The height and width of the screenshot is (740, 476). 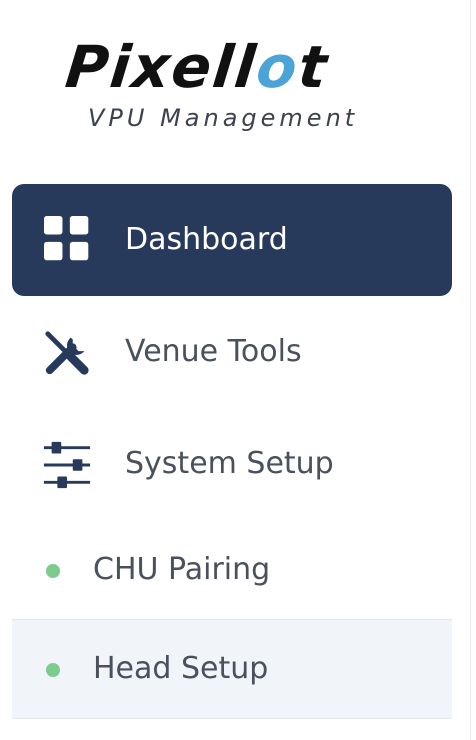 I want to click on tools-icon, so click(x=67, y=353).